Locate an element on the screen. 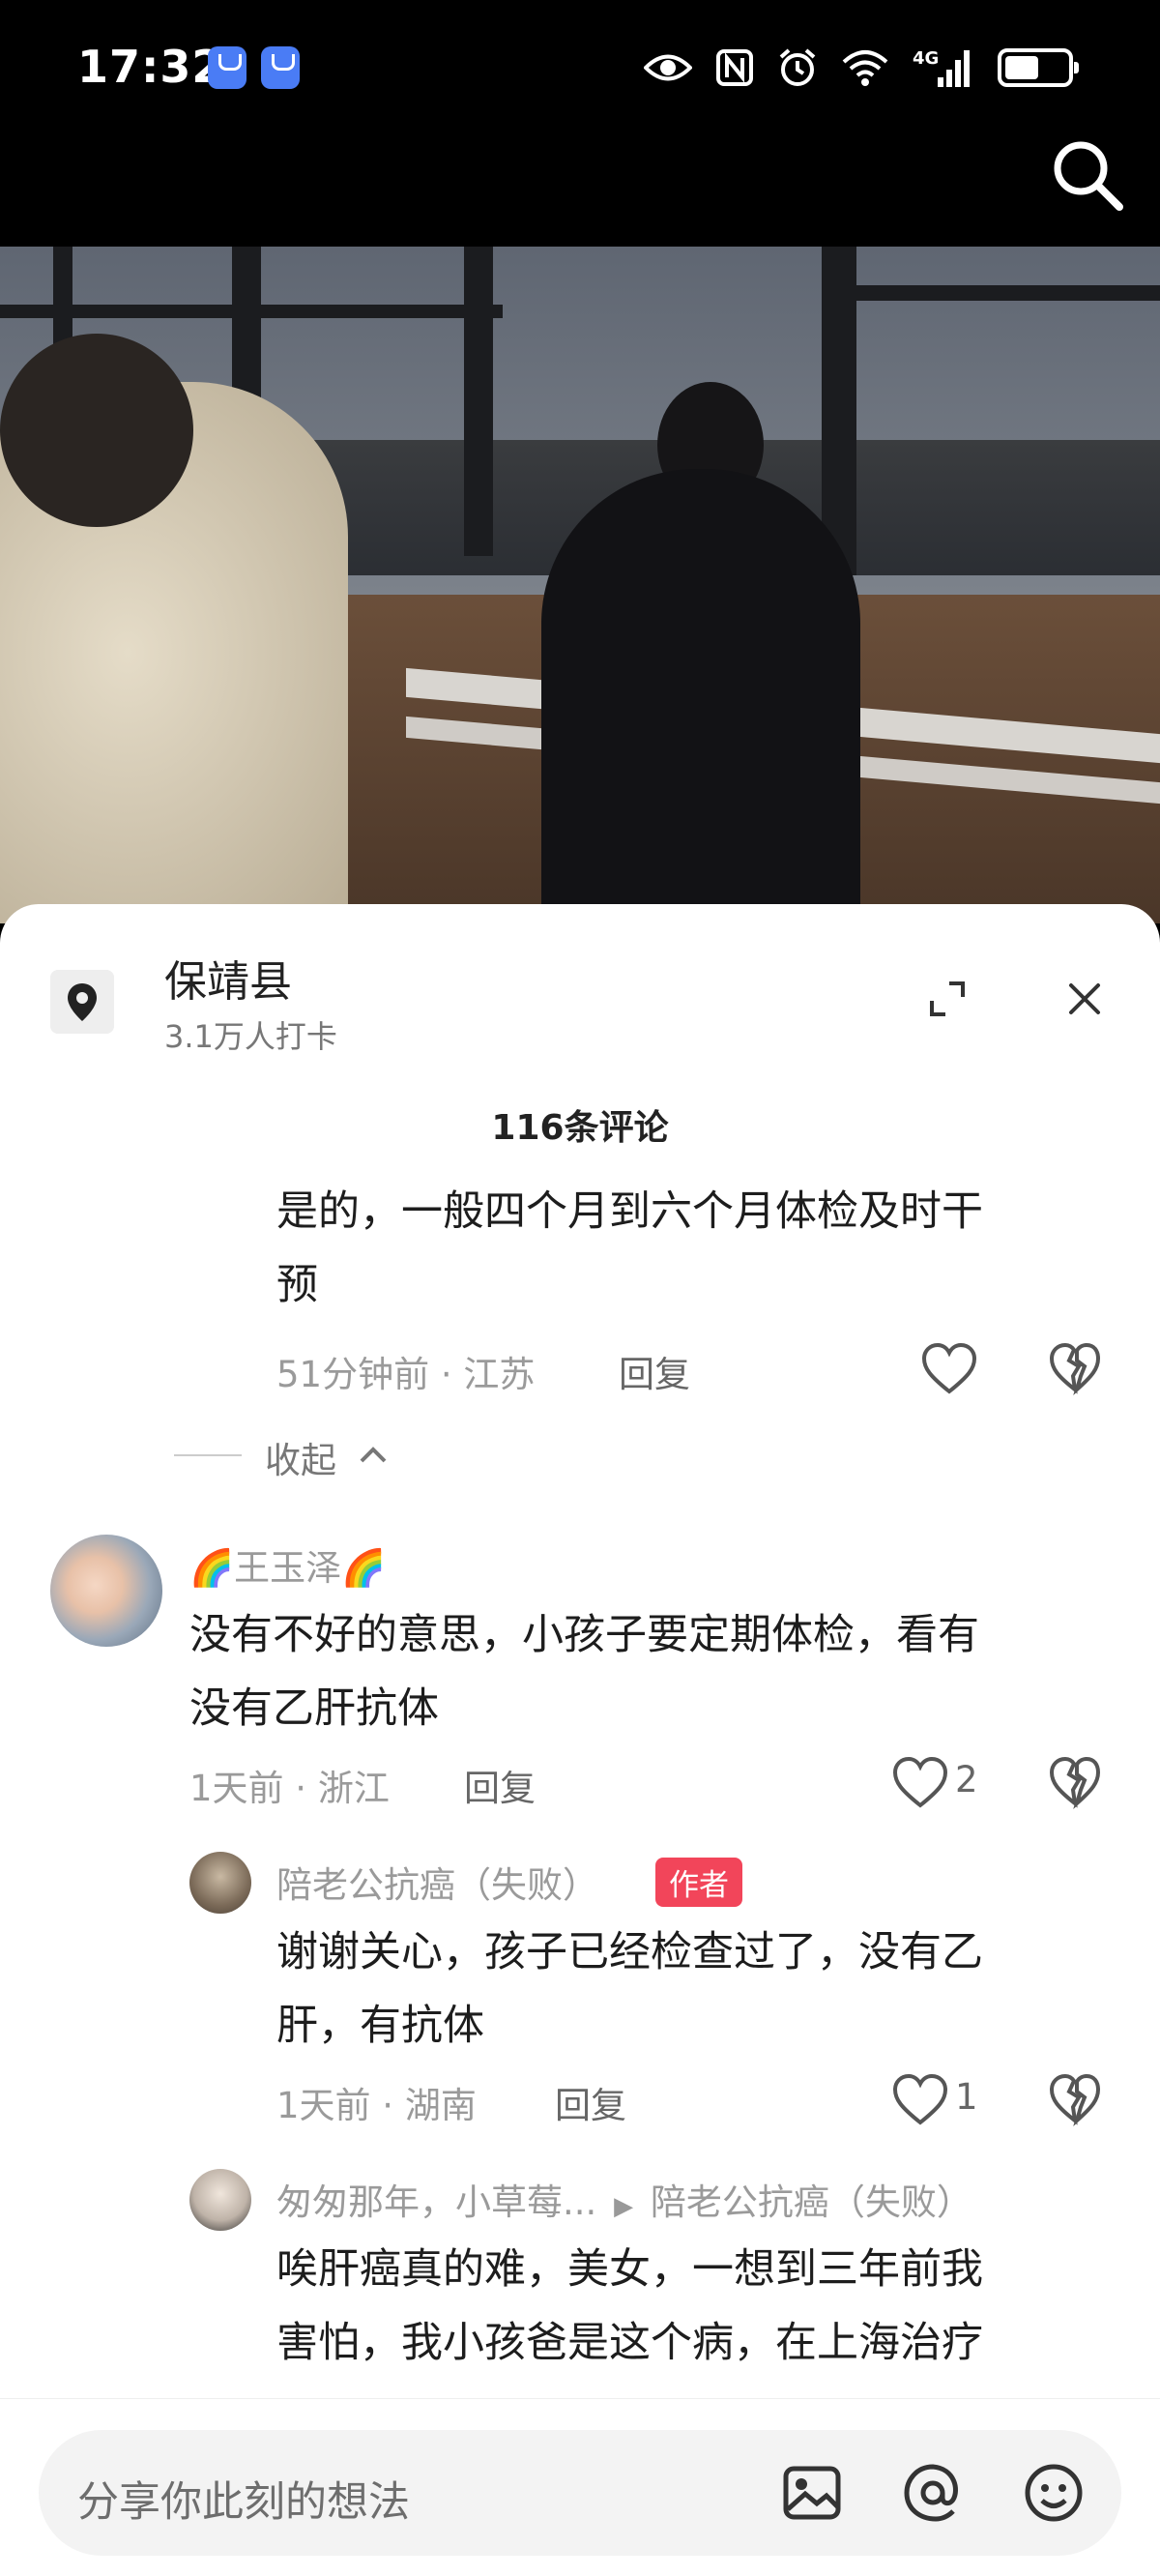 This screenshot has height=2576, width=1160. comment-meta: 51分钟前 · 江苏 is located at coordinates (406, 1374).